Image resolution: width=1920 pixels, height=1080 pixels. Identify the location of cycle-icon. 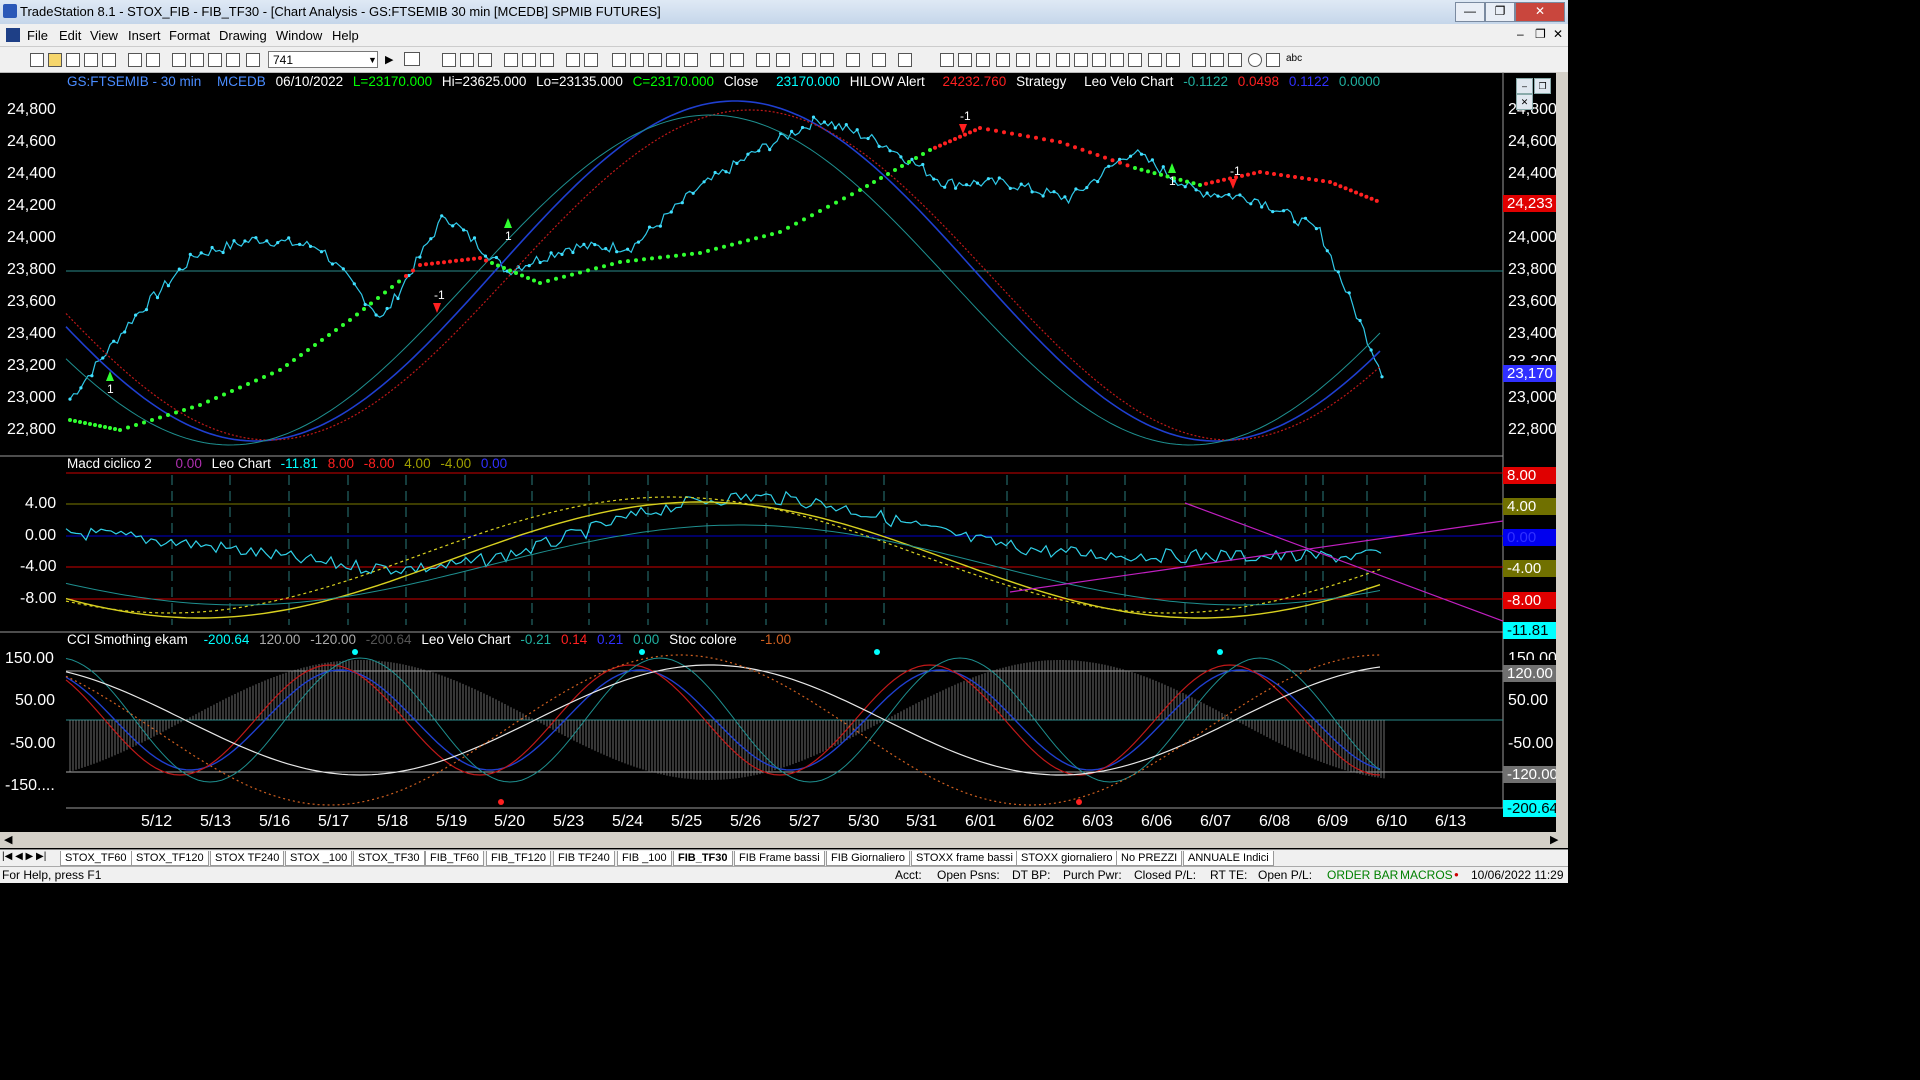
(1173, 60).